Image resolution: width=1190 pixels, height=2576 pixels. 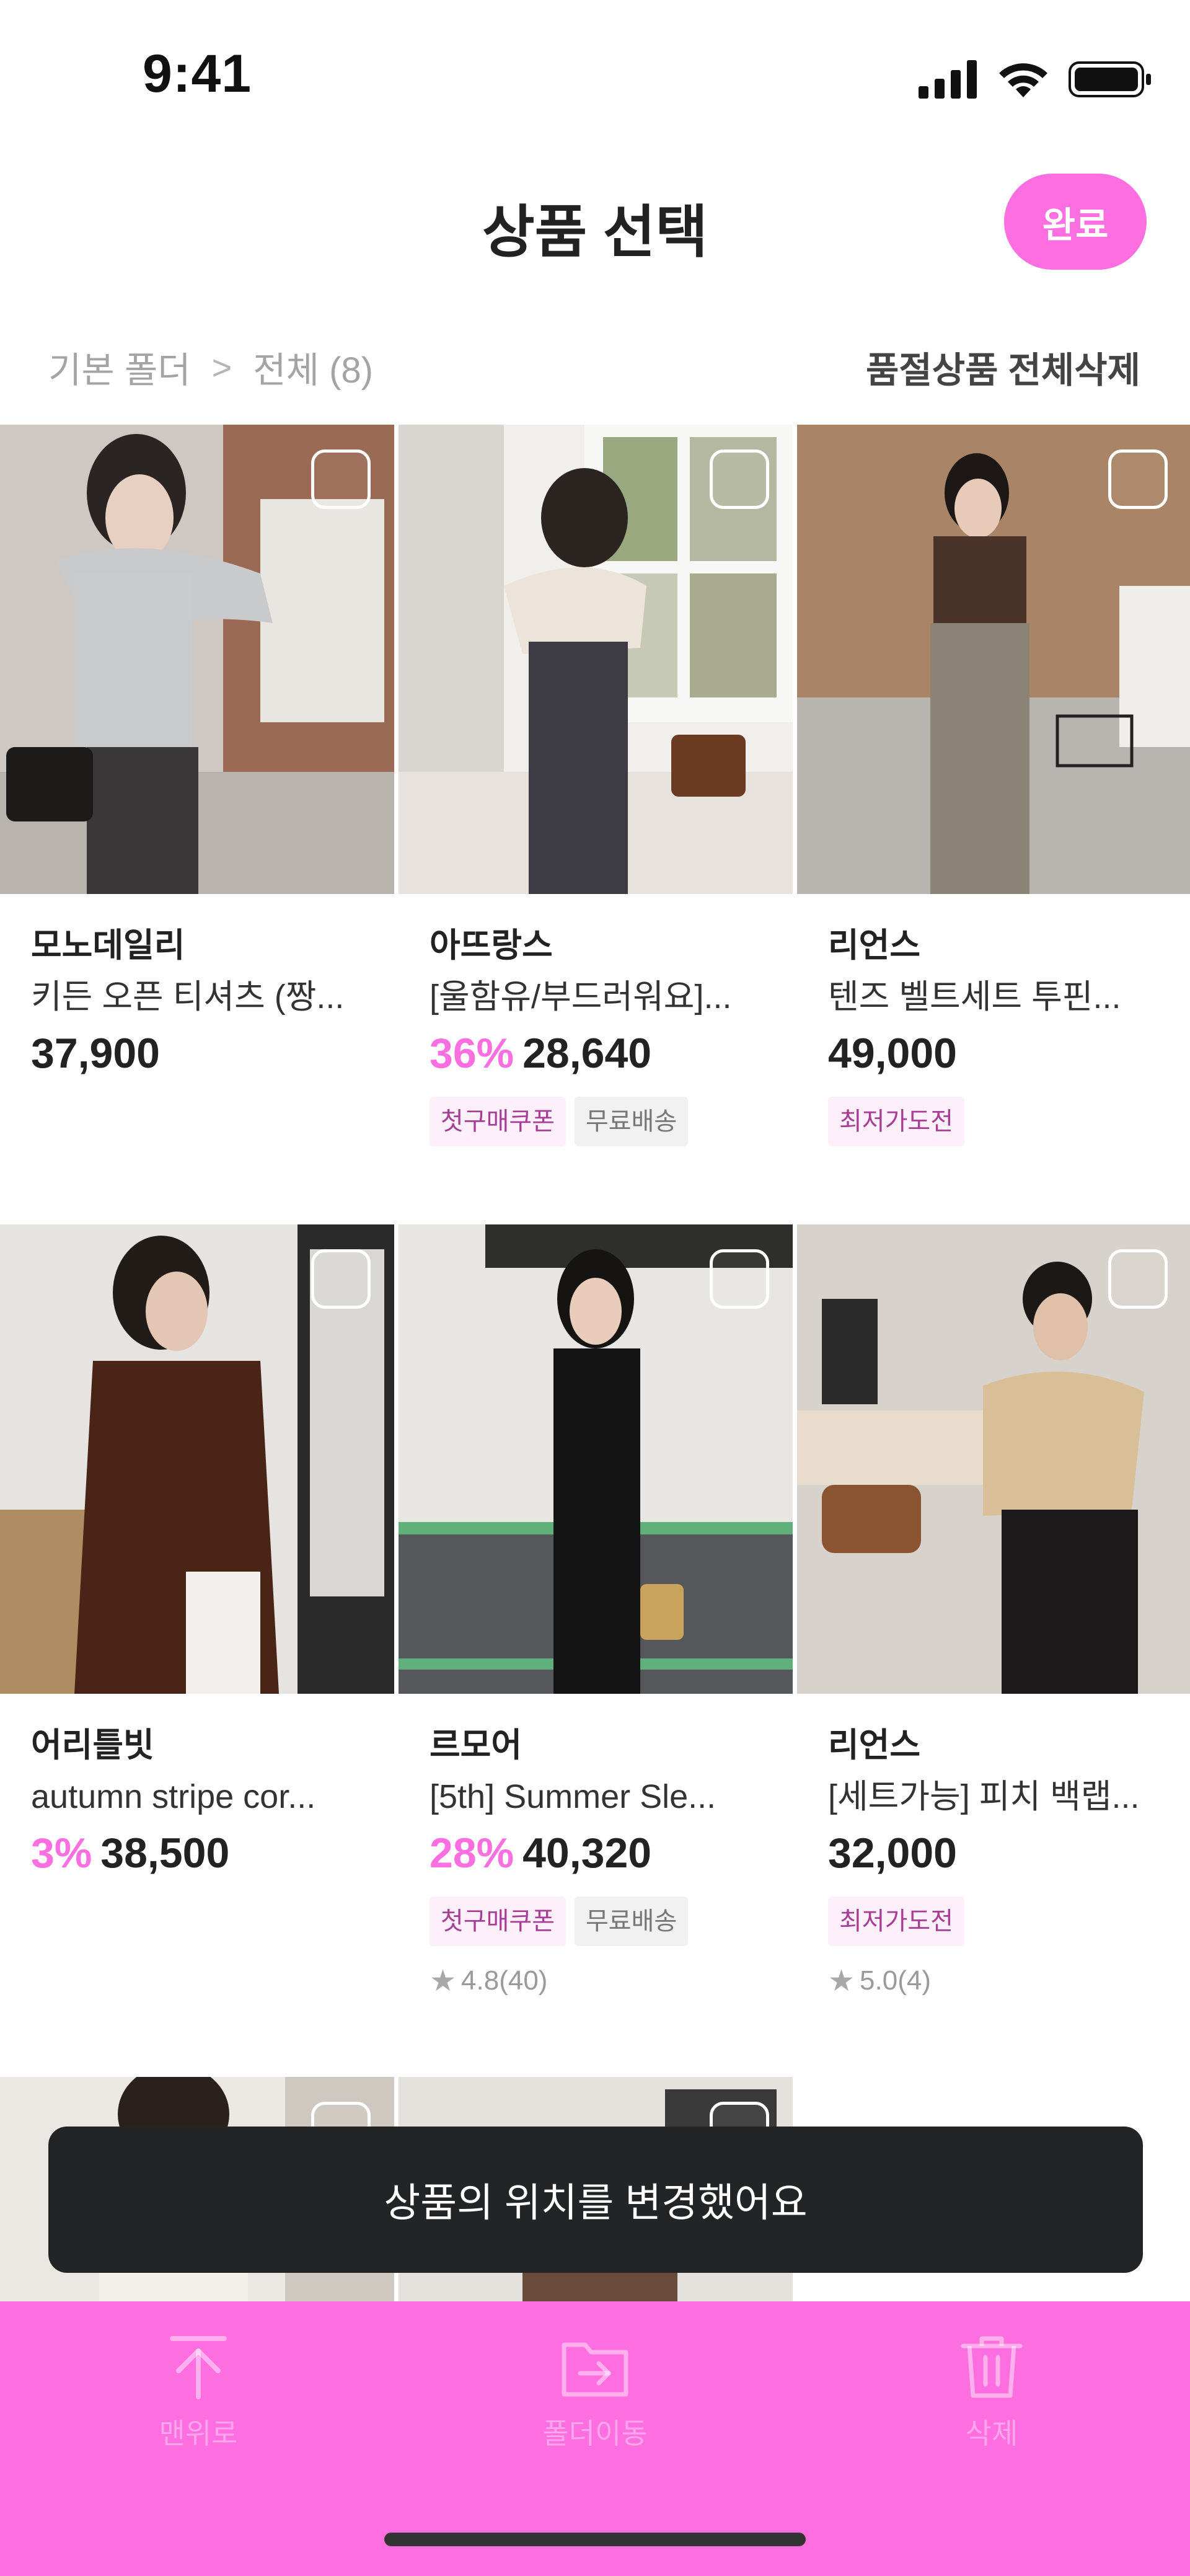 What do you see at coordinates (895, 1981) in the screenshot?
I see `rating-value: 5.0(4)` at bounding box center [895, 1981].